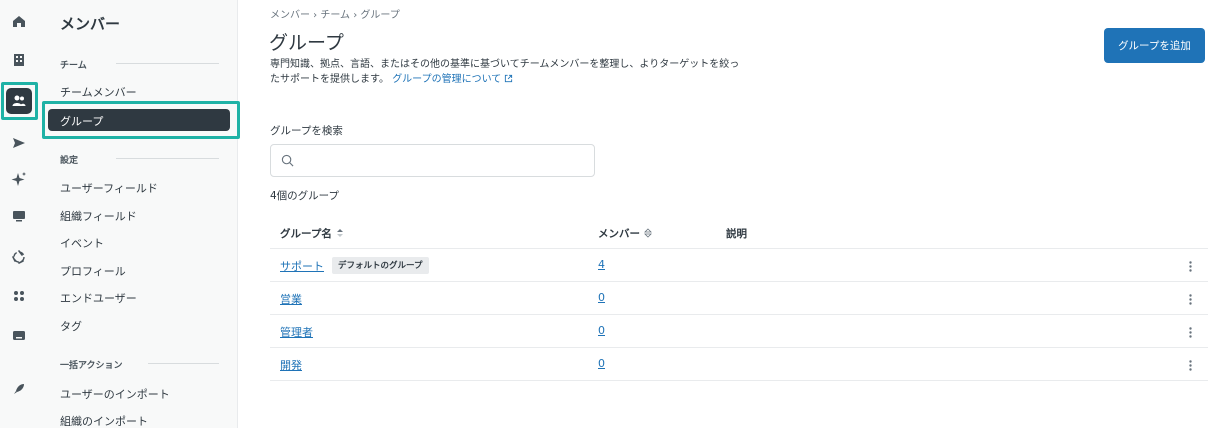  Describe the element at coordinates (739, 331) in the screenshot. I see `table-row: 管理者 0` at that location.